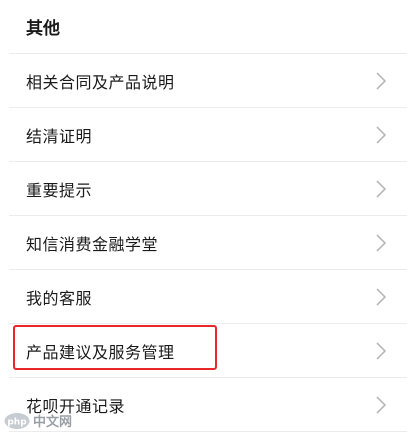  What do you see at coordinates (208, 27) in the screenshot?
I see `section-title: 其他` at bounding box center [208, 27].